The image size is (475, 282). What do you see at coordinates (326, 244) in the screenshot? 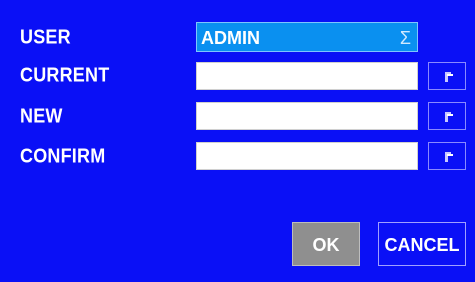
I see `ok-button: OK` at bounding box center [326, 244].